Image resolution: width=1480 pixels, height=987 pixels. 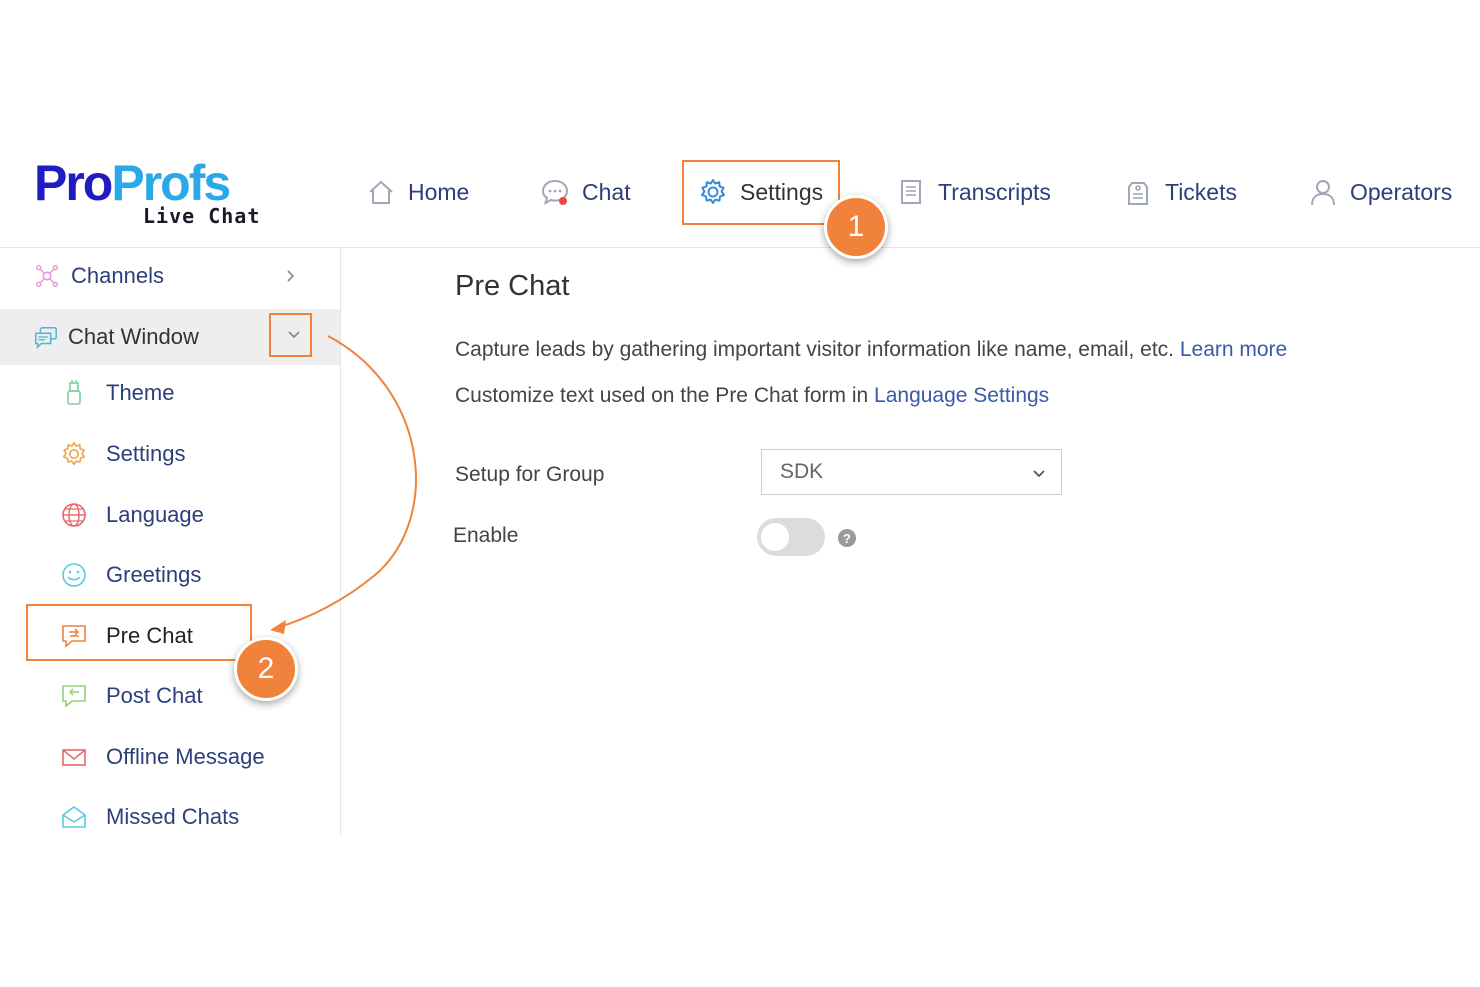 What do you see at coordinates (343, 484) in the screenshot?
I see `annotation-arrow` at bounding box center [343, 484].